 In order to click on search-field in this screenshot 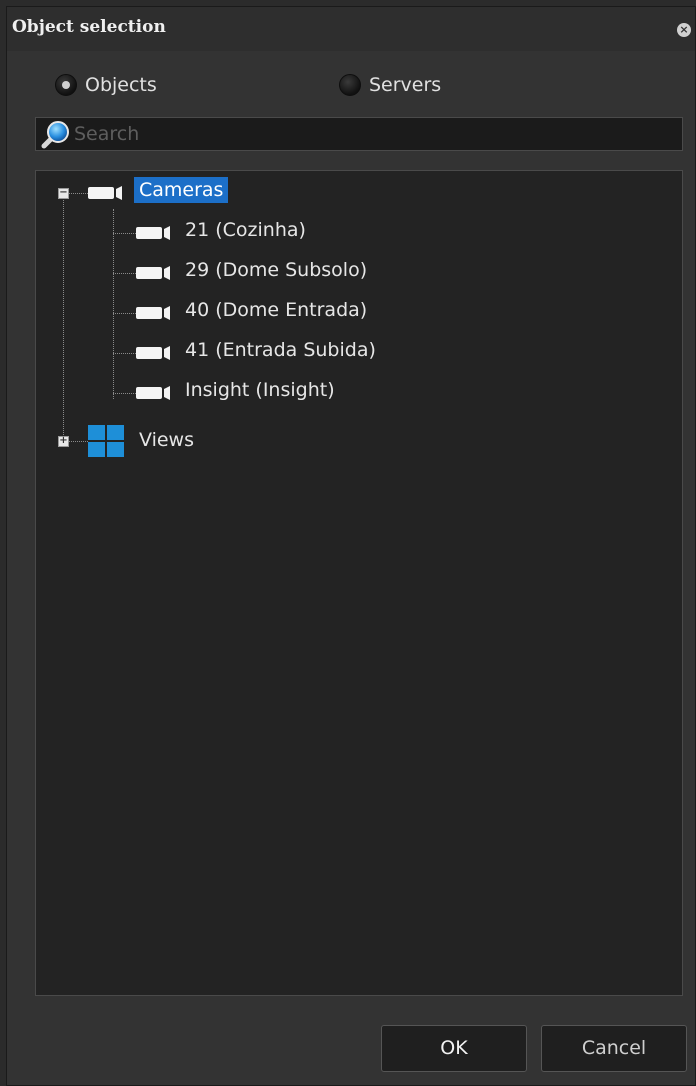, I will do `click(359, 134)`.